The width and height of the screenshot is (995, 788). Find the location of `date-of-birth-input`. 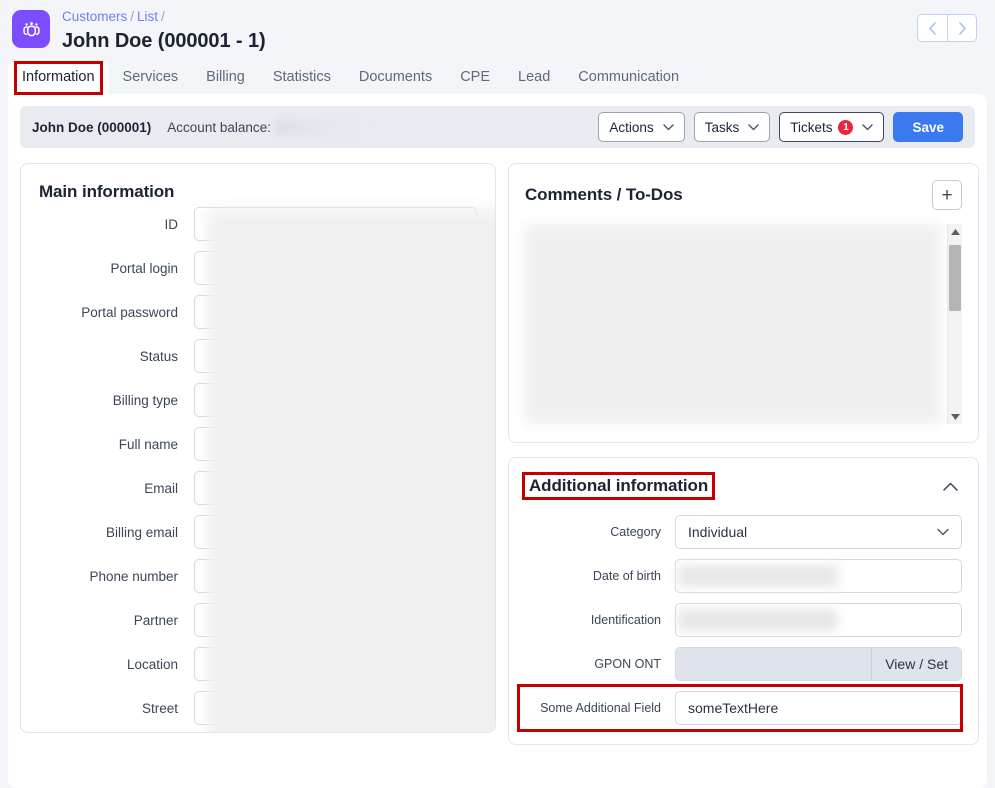

date-of-birth-input is located at coordinates (818, 576).